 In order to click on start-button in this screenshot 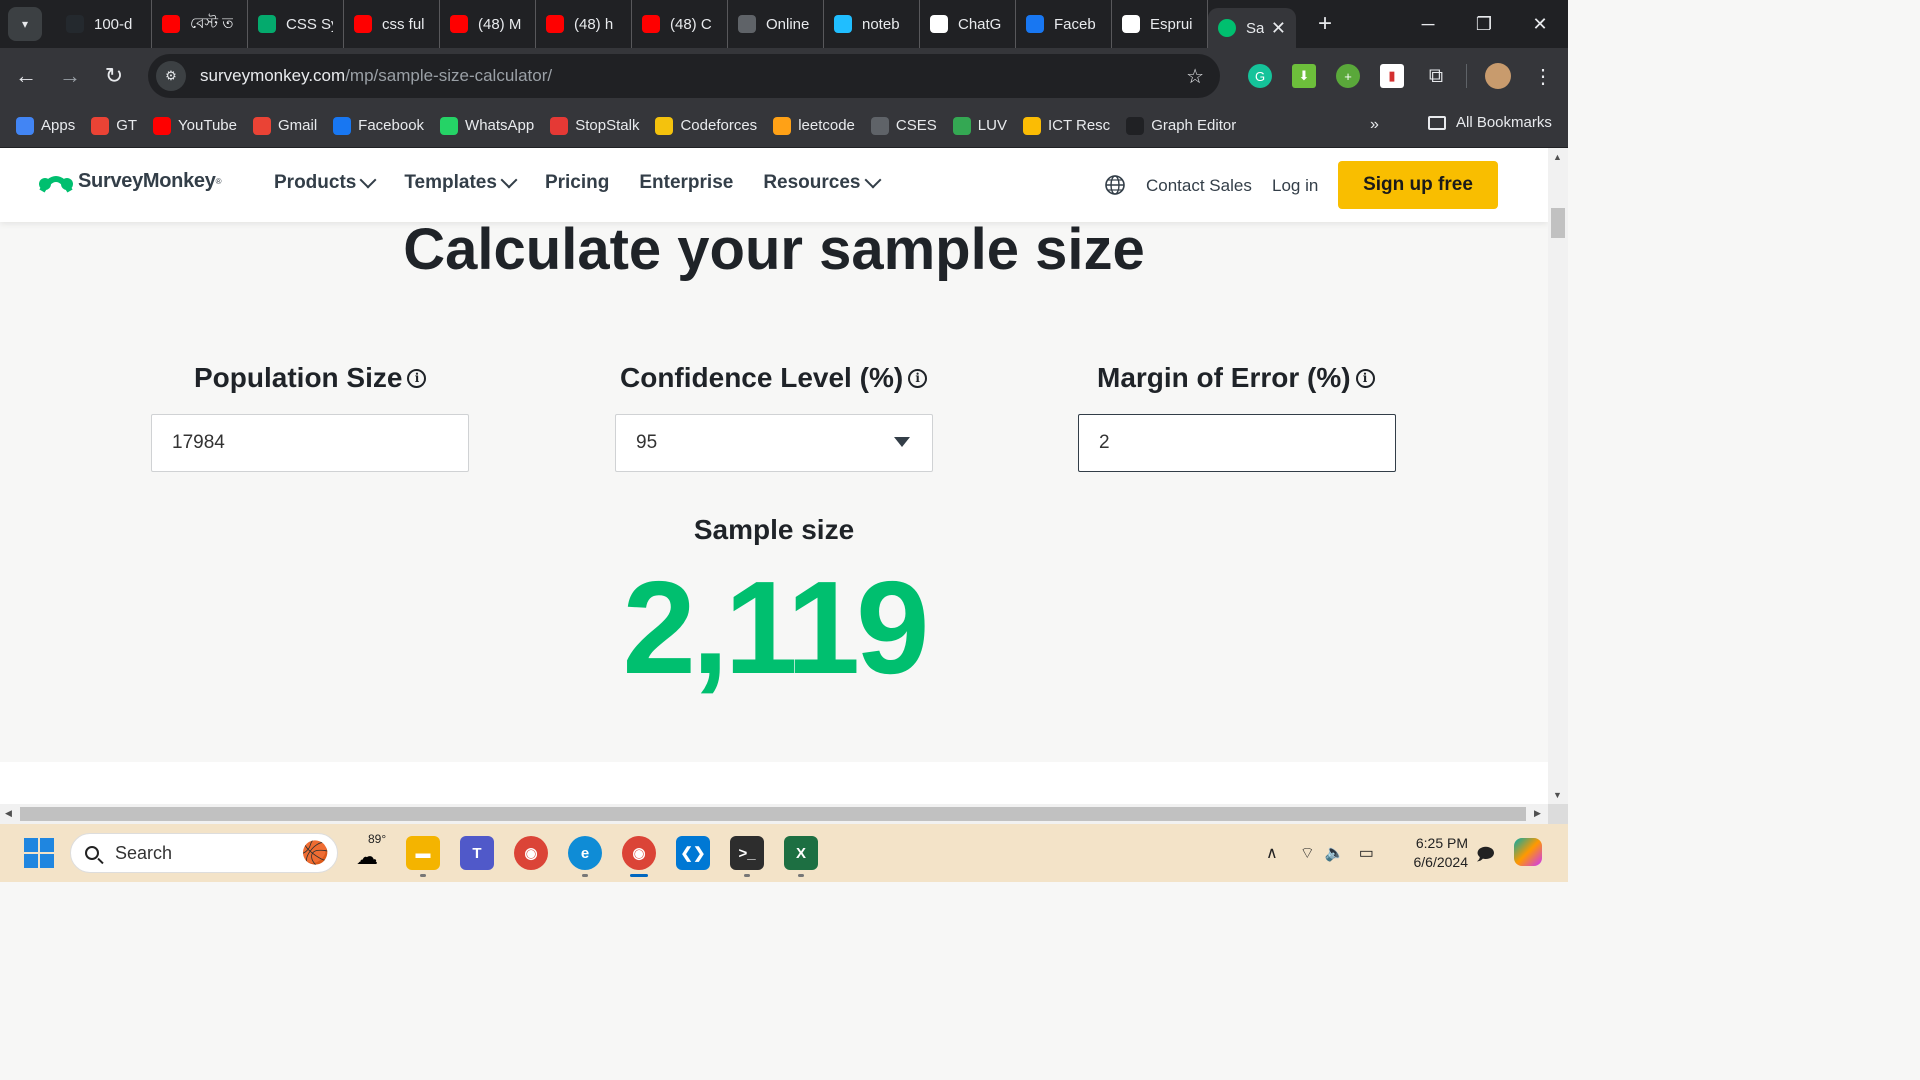, I will do `click(39, 853)`.